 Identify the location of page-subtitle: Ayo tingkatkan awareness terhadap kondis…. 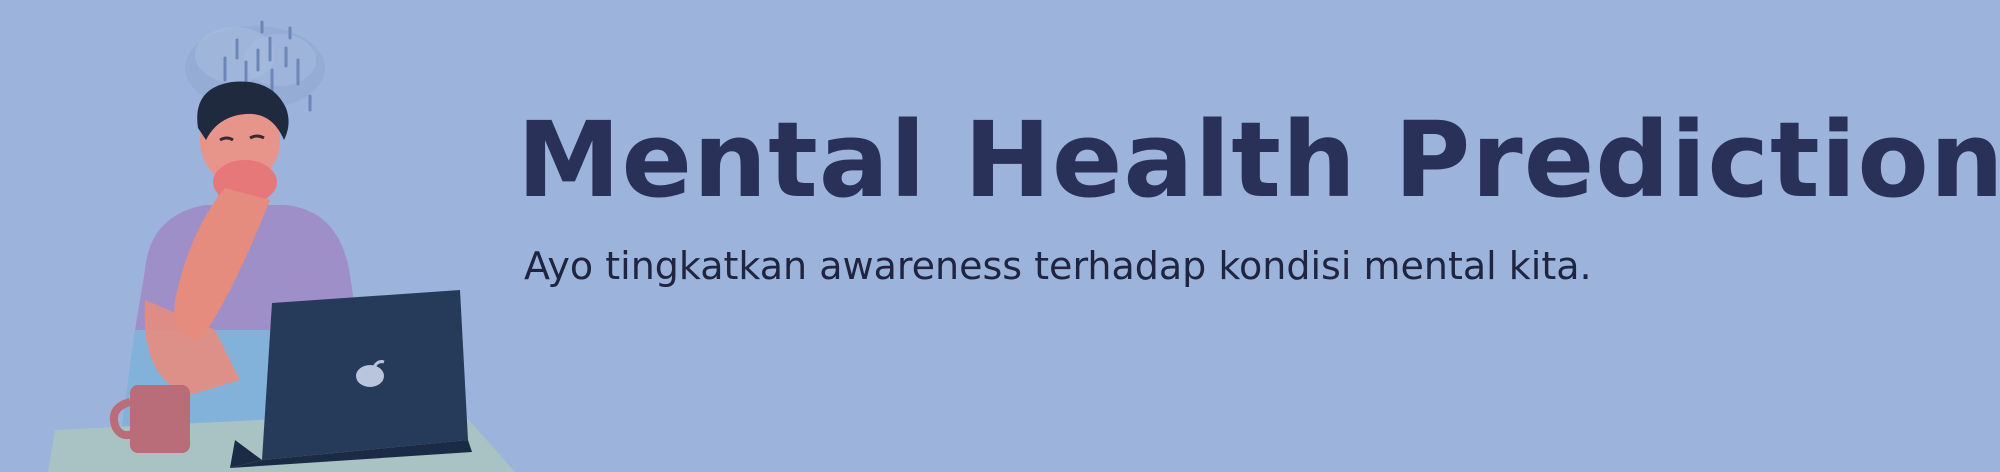
(1058, 266).